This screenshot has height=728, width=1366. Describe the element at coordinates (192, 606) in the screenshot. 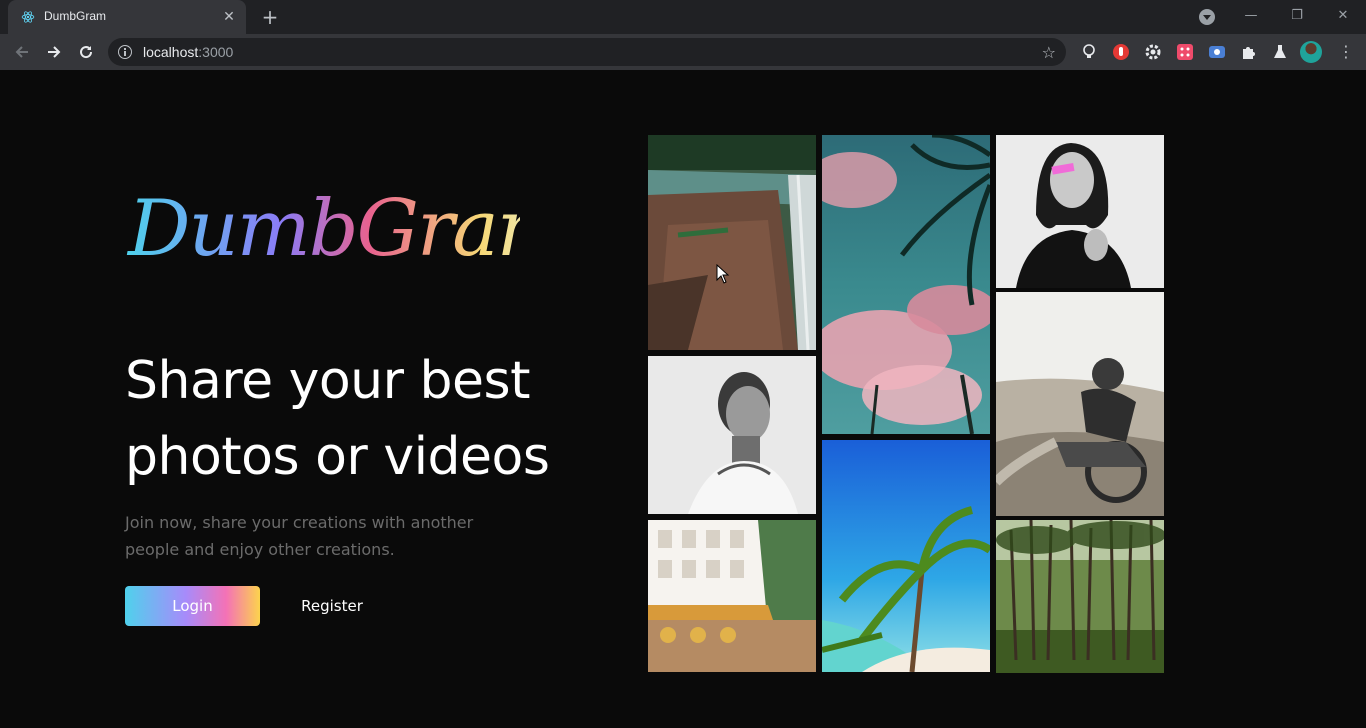

I see `login-button: Login` at that location.